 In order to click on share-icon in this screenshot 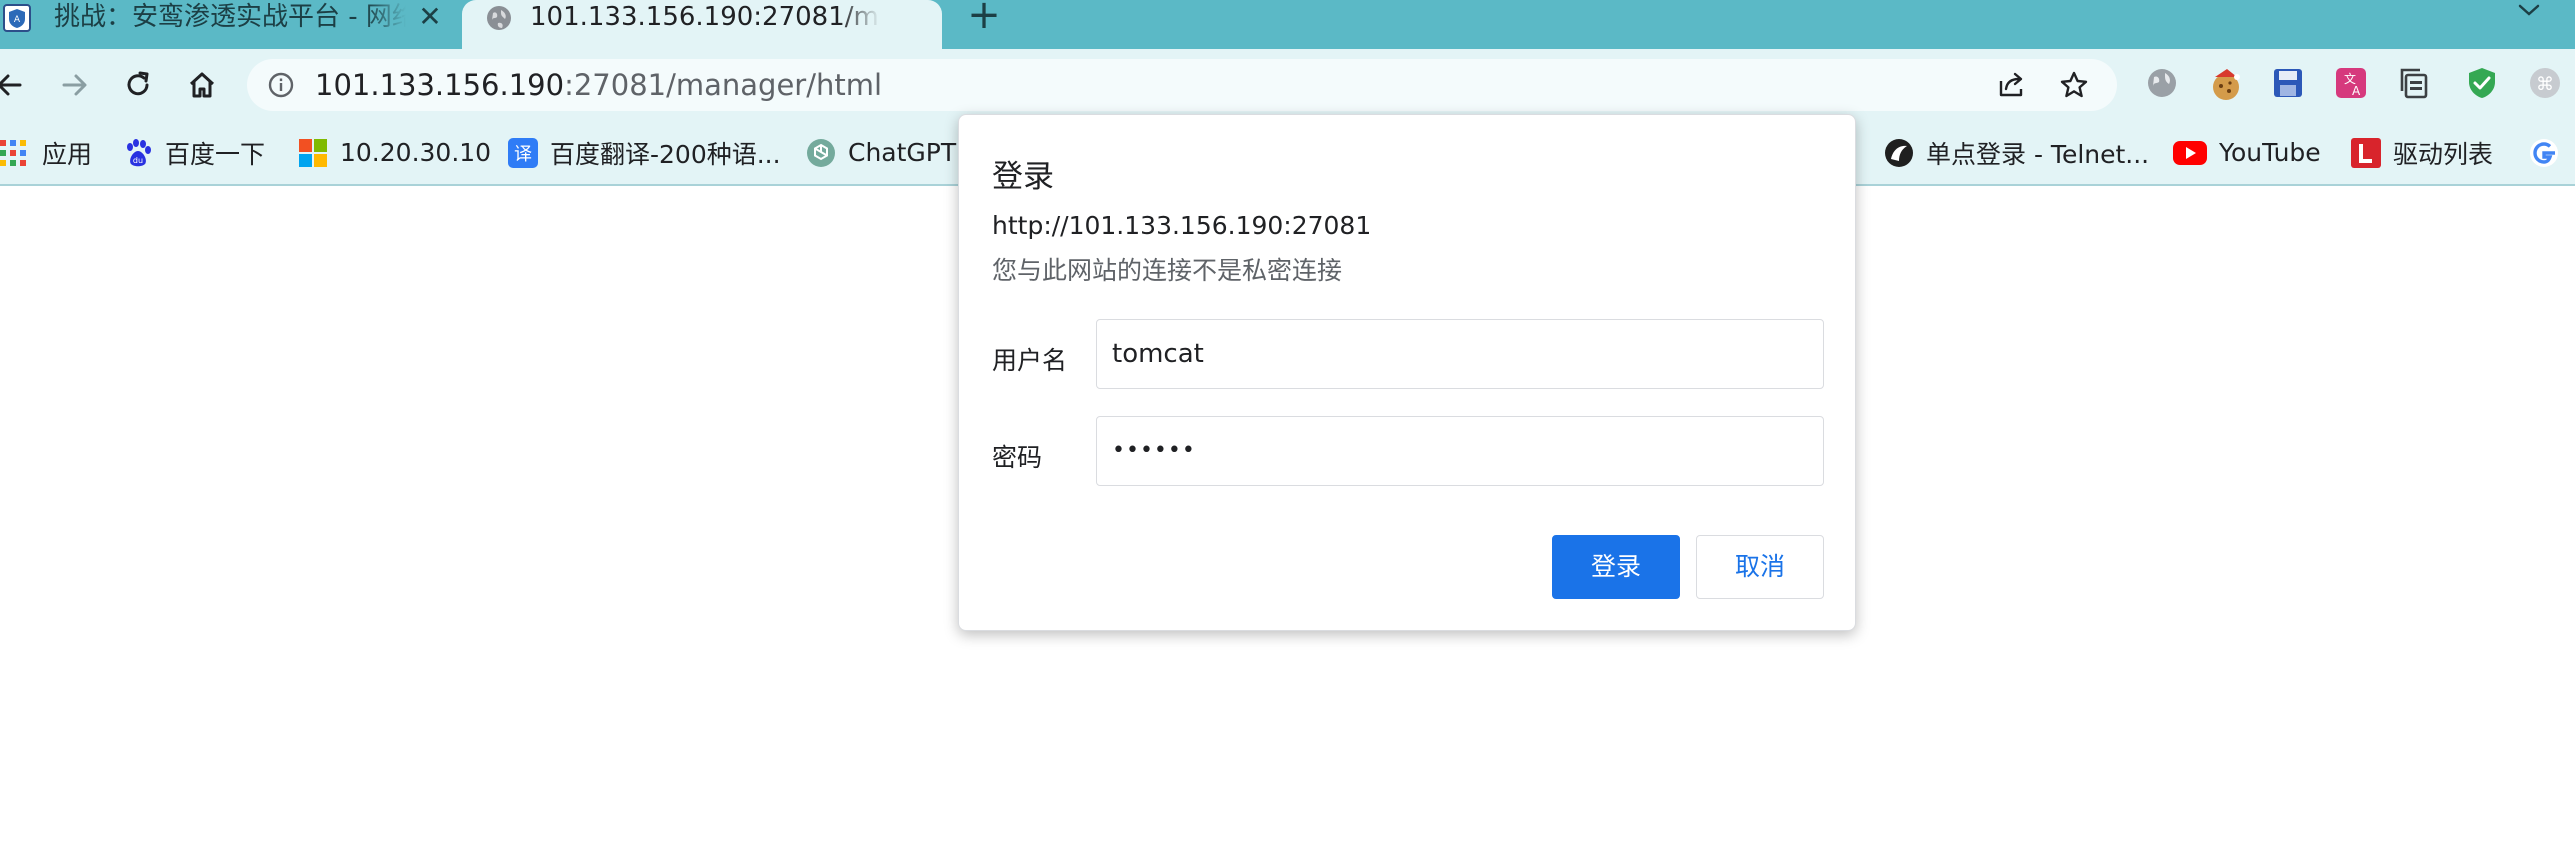, I will do `click(2012, 87)`.